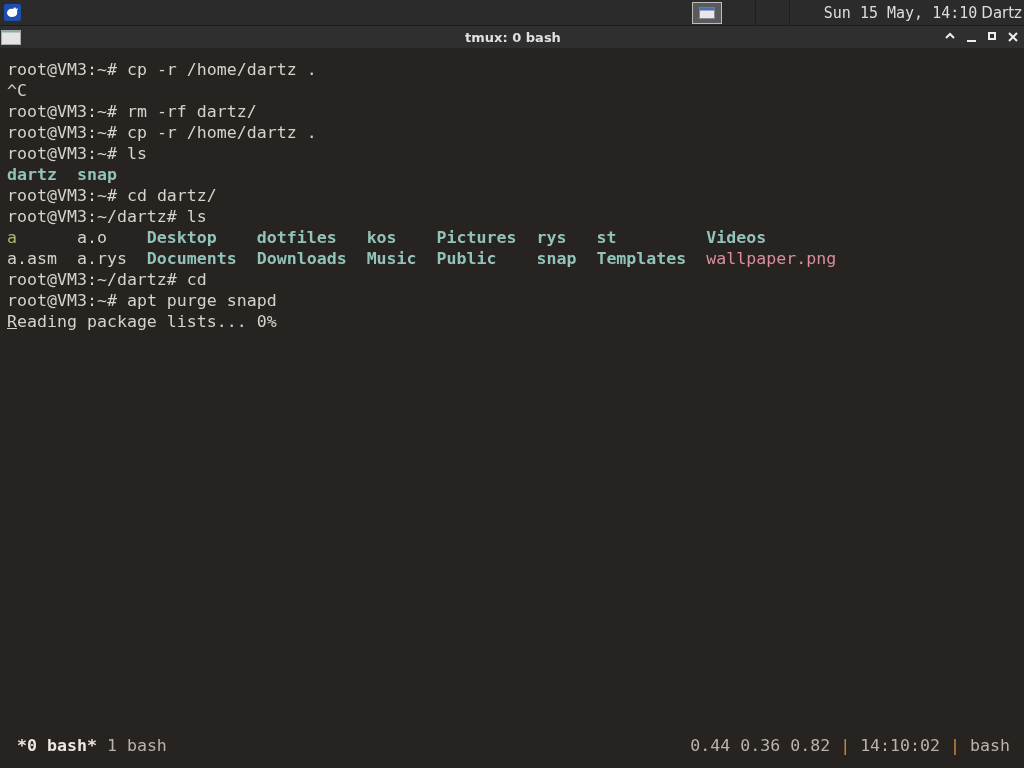 The image size is (1024, 768). Describe the element at coordinates (191, 258) in the screenshot. I see `directory-name: Documents` at that location.